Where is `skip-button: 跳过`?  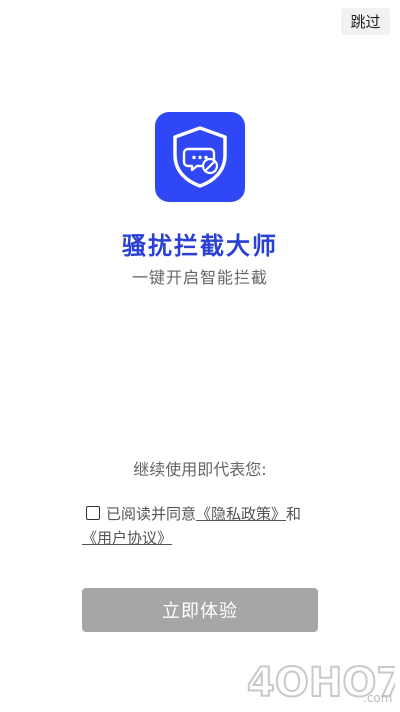
skip-button: 跳过 is located at coordinates (365, 21).